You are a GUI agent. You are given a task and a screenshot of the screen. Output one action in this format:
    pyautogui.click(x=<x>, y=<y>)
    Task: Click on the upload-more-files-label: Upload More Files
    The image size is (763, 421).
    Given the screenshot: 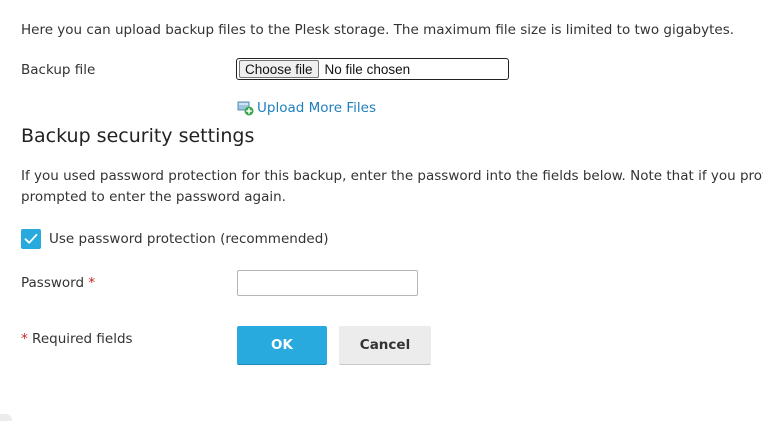 What is the action you would take?
    pyautogui.click(x=316, y=108)
    